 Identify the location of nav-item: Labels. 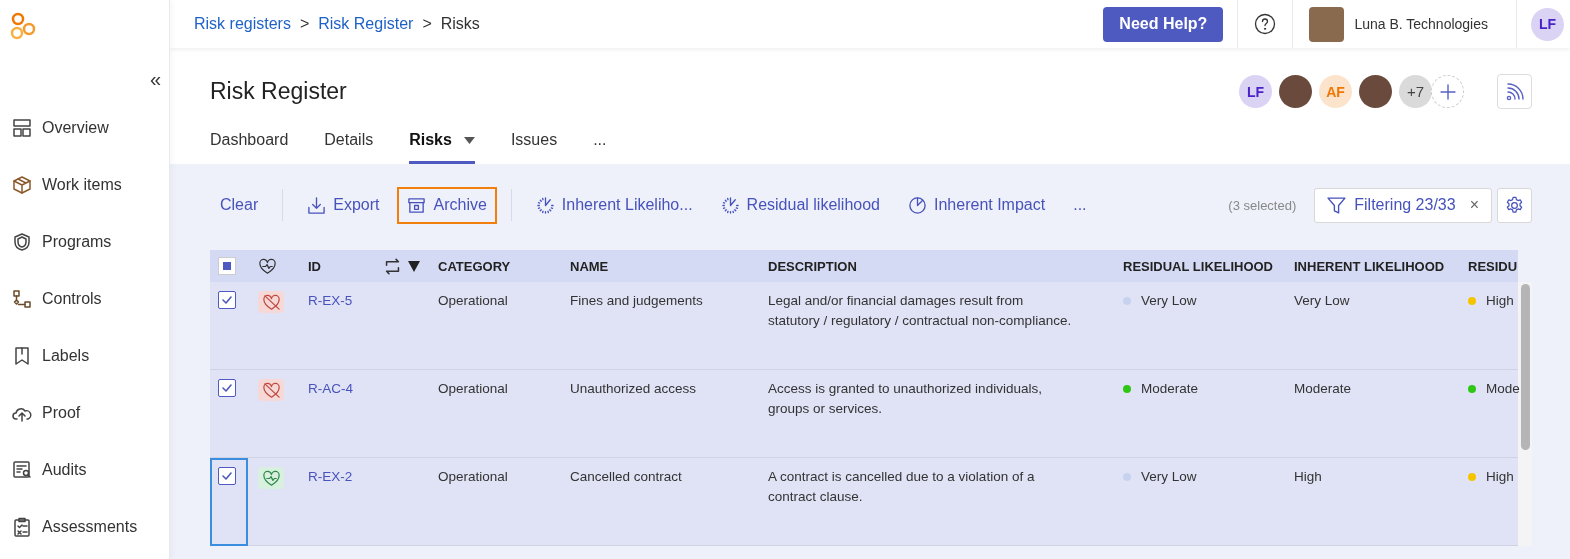
(84, 355).